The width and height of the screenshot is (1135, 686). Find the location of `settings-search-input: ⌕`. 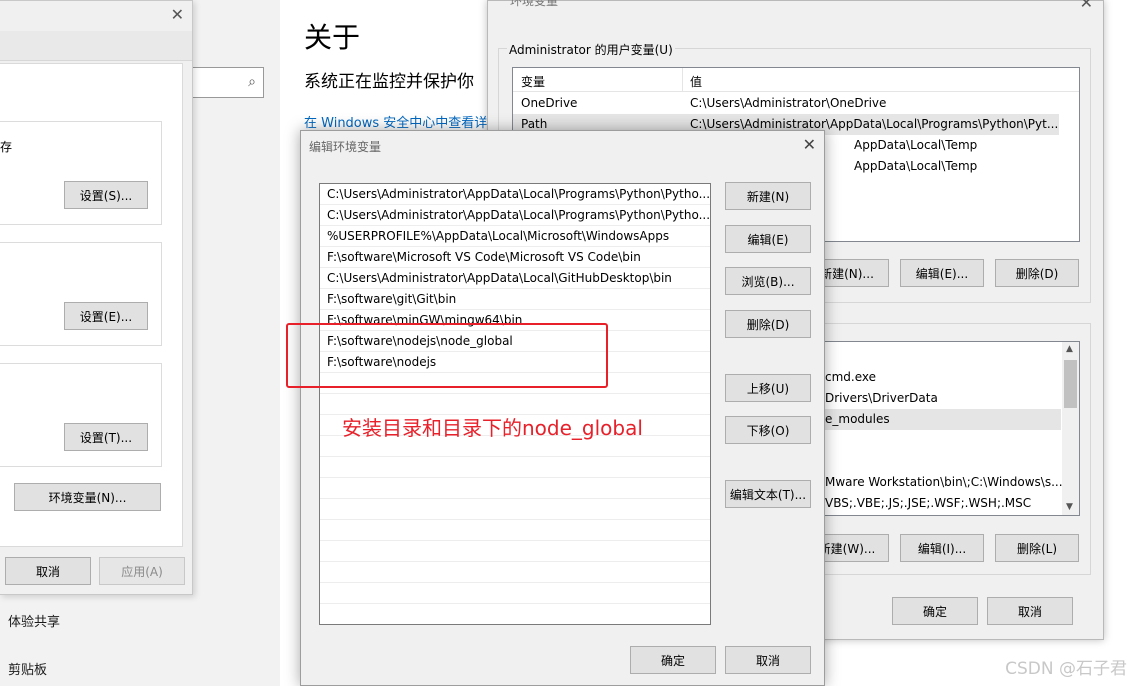

settings-search-input: ⌕ is located at coordinates (227, 82).